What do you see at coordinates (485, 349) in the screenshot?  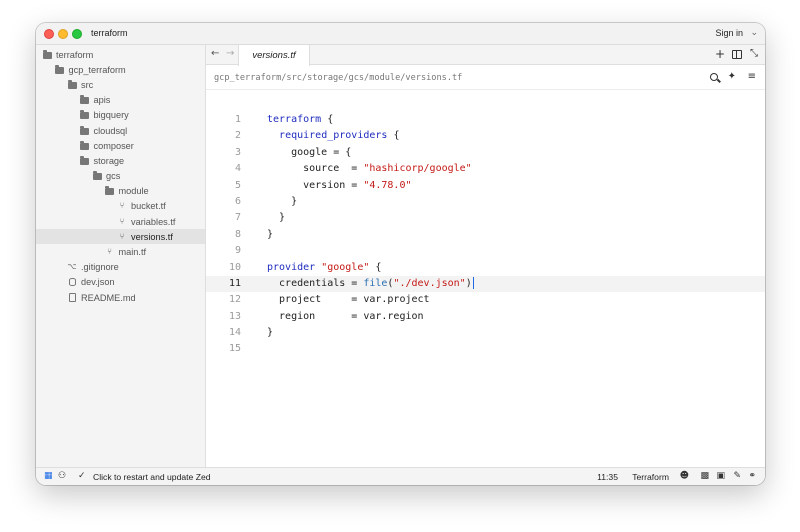 I see `code-line: 15` at bounding box center [485, 349].